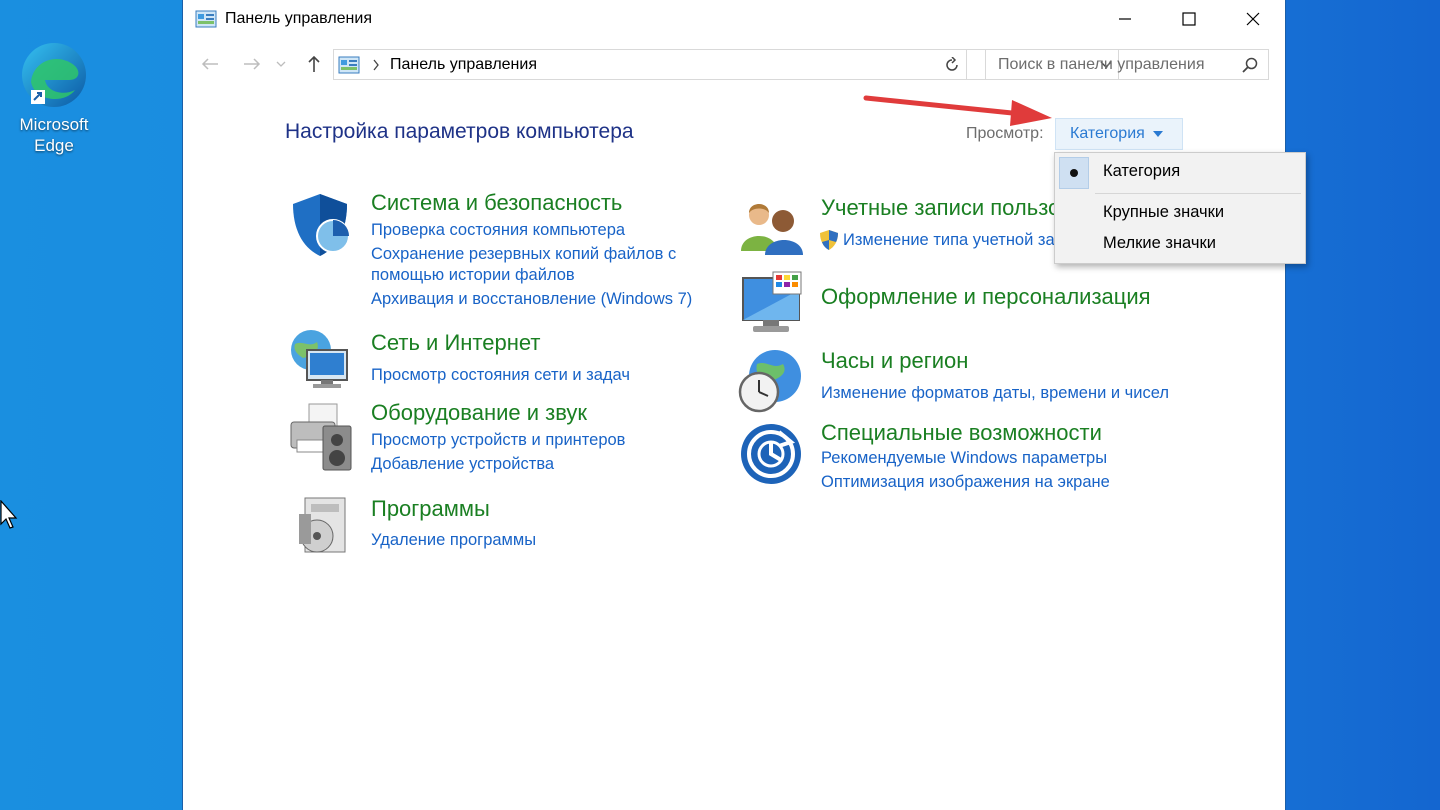 This screenshot has height=810, width=1440. I want to click on desktop-icon-edge: Microsoft Edge, so click(54, 98).